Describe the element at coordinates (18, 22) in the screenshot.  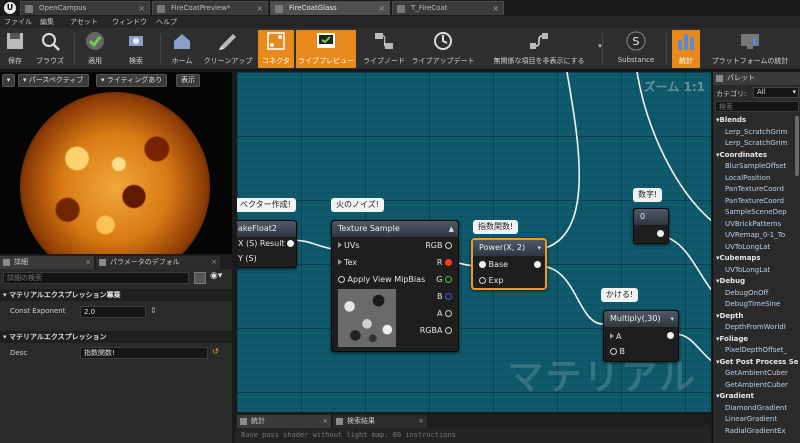
I see `menu-file: ファイル` at that location.